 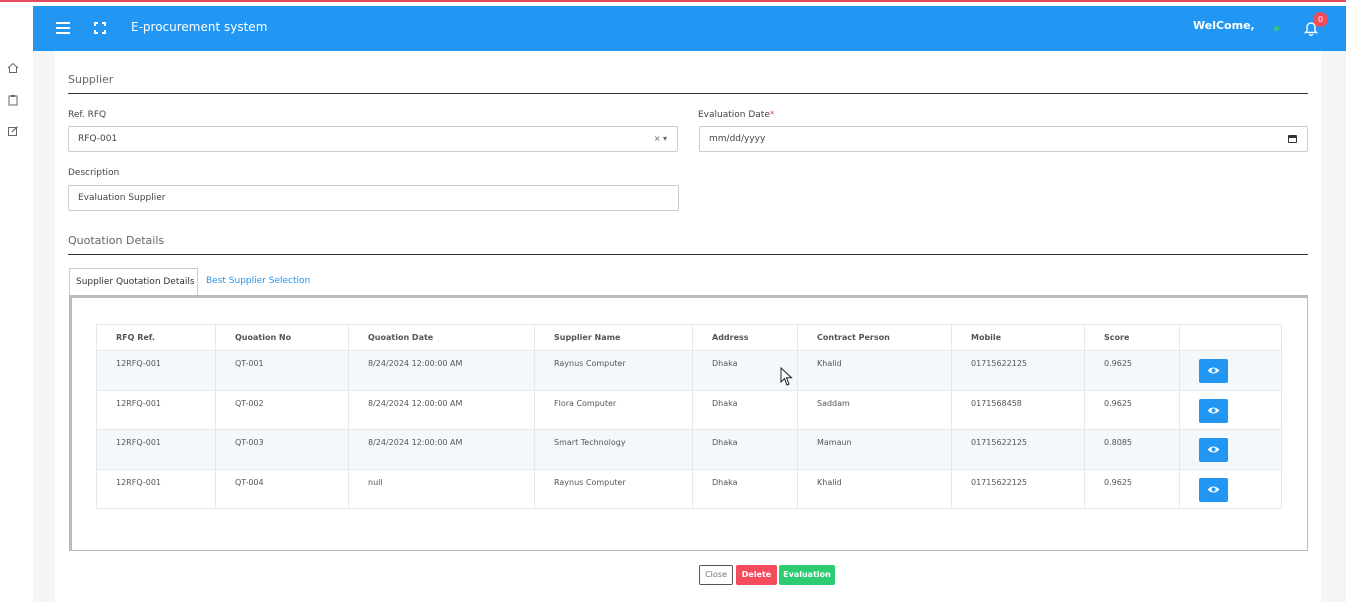 I want to click on column-header: Quoation Date, so click(x=441, y=337).